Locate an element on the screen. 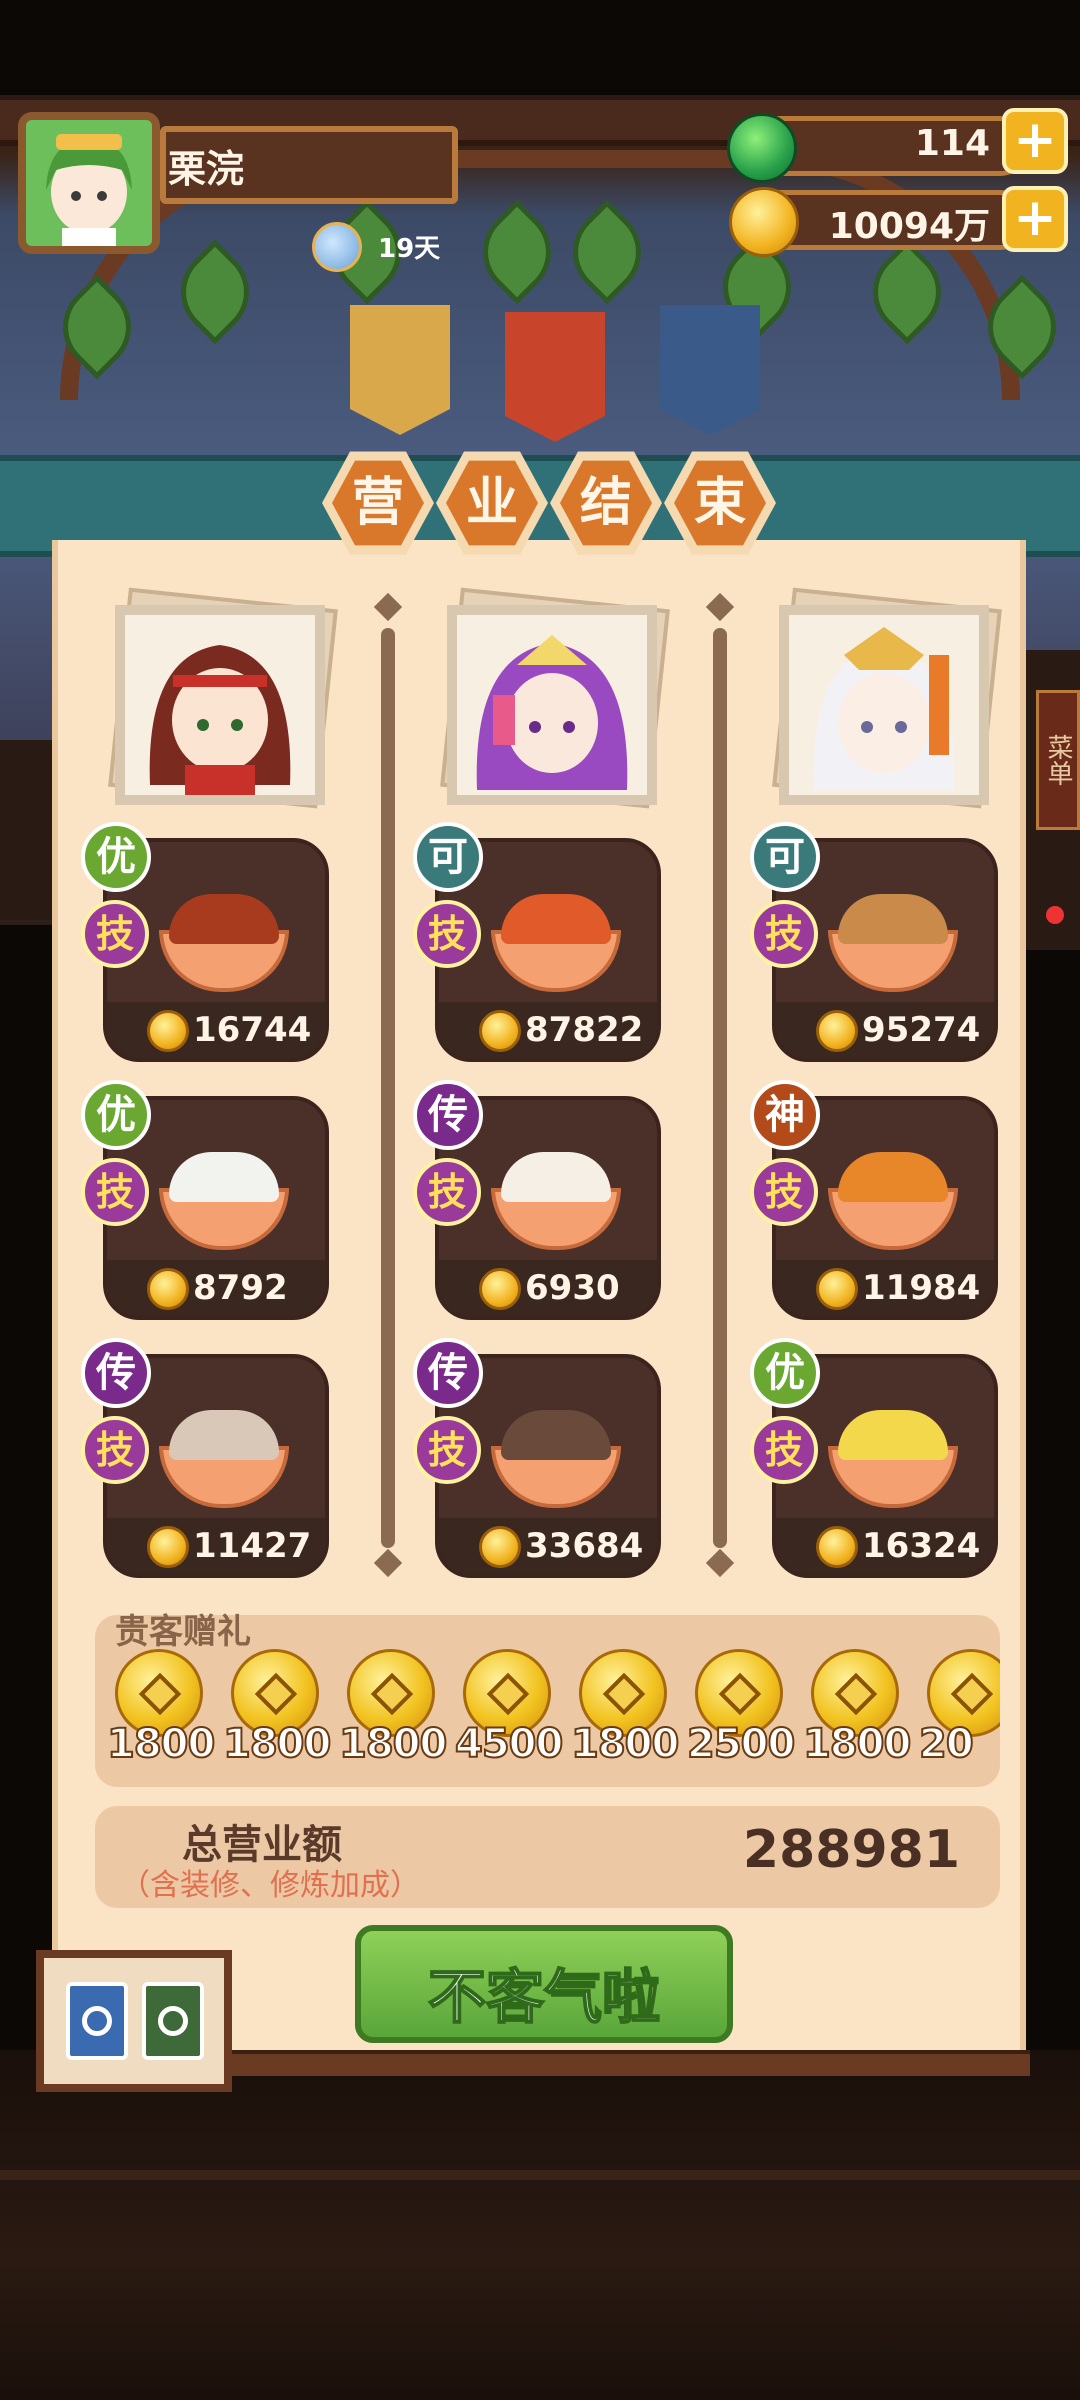 Image resolution: width=1080 pixels, height=2400 pixels. dish-price-bar: 11427 is located at coordinates (216, 1546).